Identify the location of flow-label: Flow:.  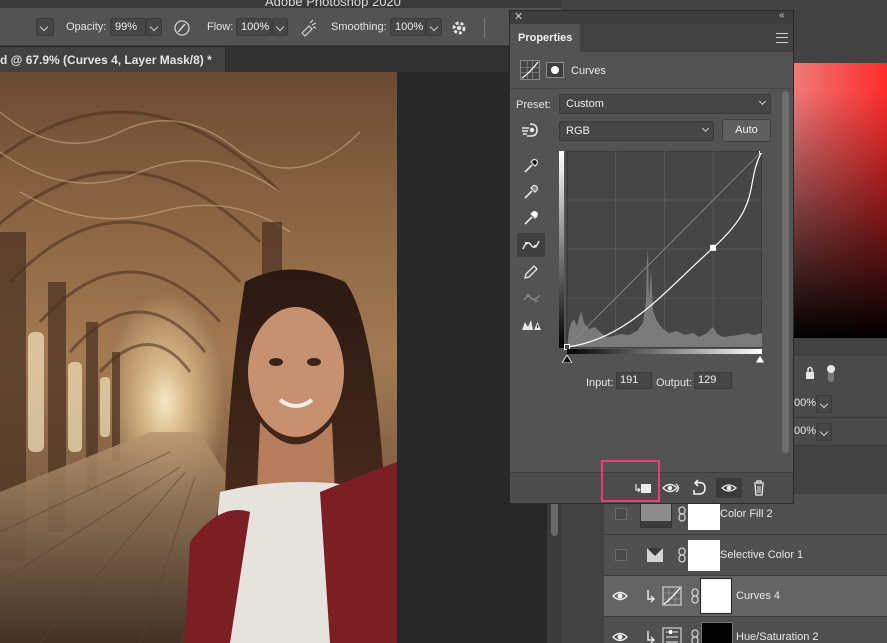
(220, 27).